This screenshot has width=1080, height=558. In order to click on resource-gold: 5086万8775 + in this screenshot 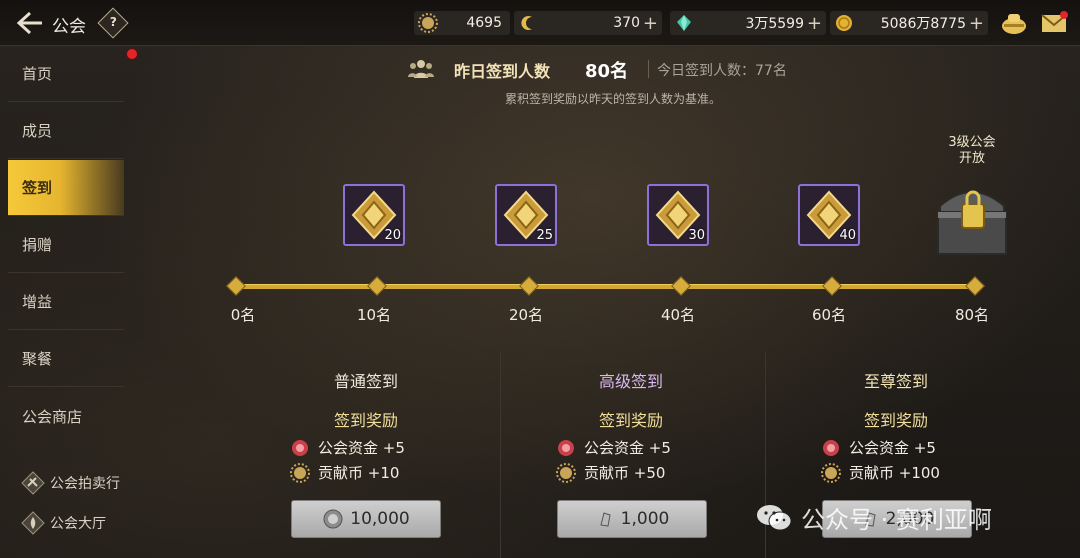, I will do `click(909, 23)`.